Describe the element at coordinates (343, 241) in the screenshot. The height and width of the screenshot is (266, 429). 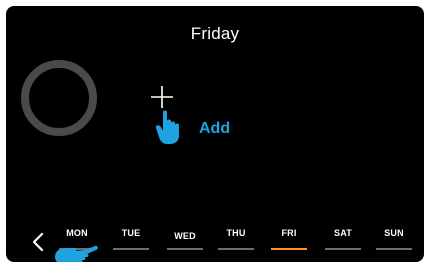
I see `tab-sat: SAT` at that location.